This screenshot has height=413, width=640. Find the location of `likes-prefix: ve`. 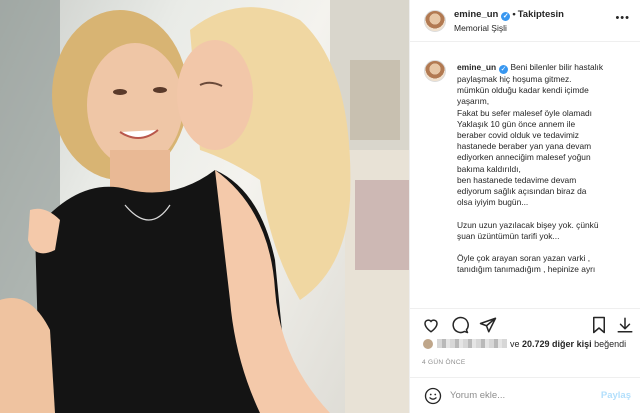

likes-prefix: ve is located at coordinates (515, 344).